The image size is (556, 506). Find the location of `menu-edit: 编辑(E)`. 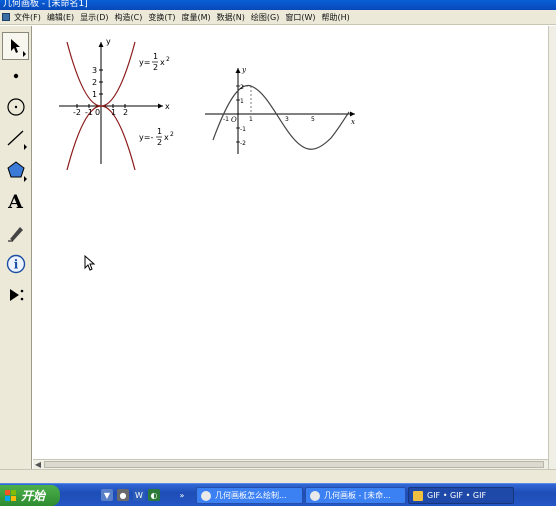

menu-edit: 编辑(E) is located at coordinates (60, 17).